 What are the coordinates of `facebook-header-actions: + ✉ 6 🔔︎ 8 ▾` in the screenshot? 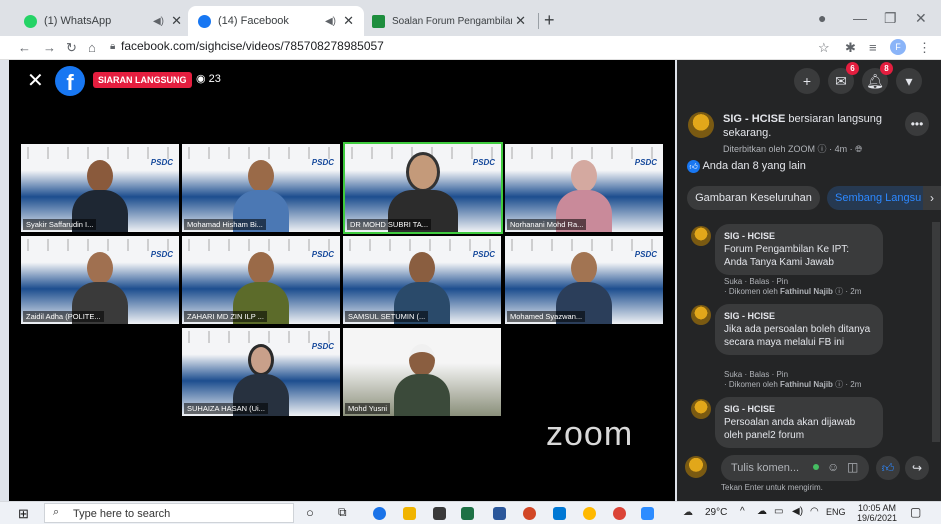 It's located at (809, 80).